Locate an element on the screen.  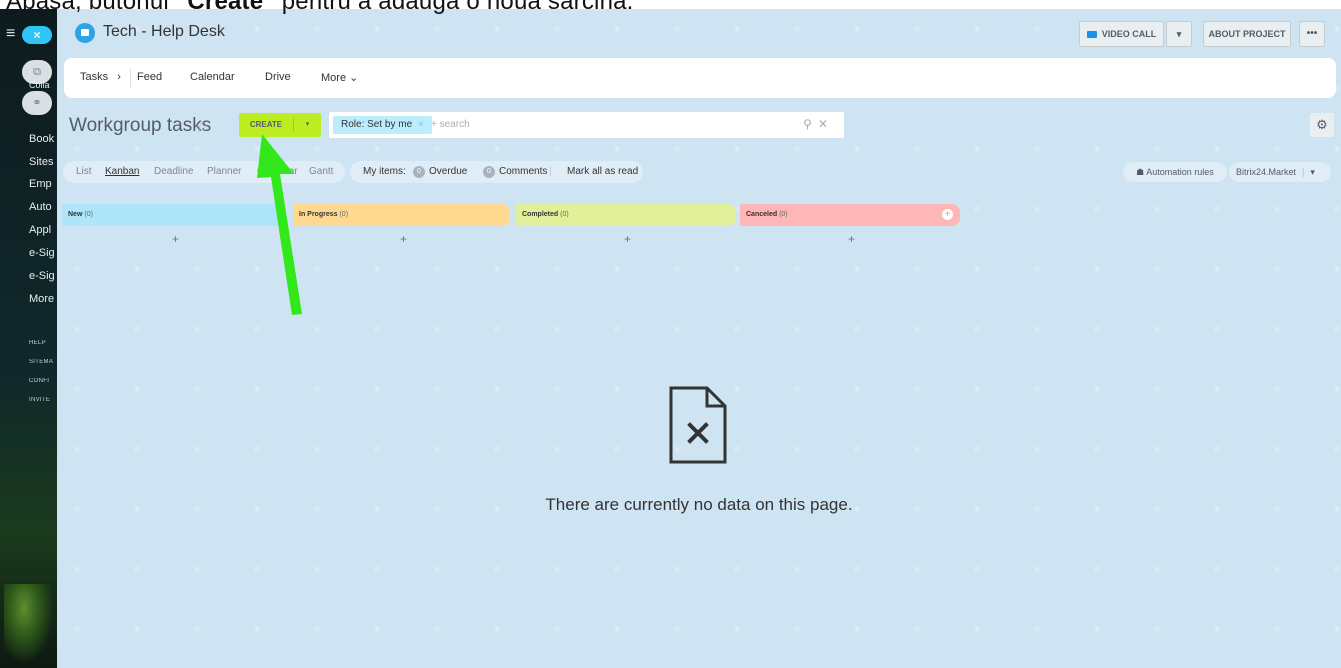
caption-suffix: pentru a adăuga o nouă sarcină. is located at coordinates (454, 7).